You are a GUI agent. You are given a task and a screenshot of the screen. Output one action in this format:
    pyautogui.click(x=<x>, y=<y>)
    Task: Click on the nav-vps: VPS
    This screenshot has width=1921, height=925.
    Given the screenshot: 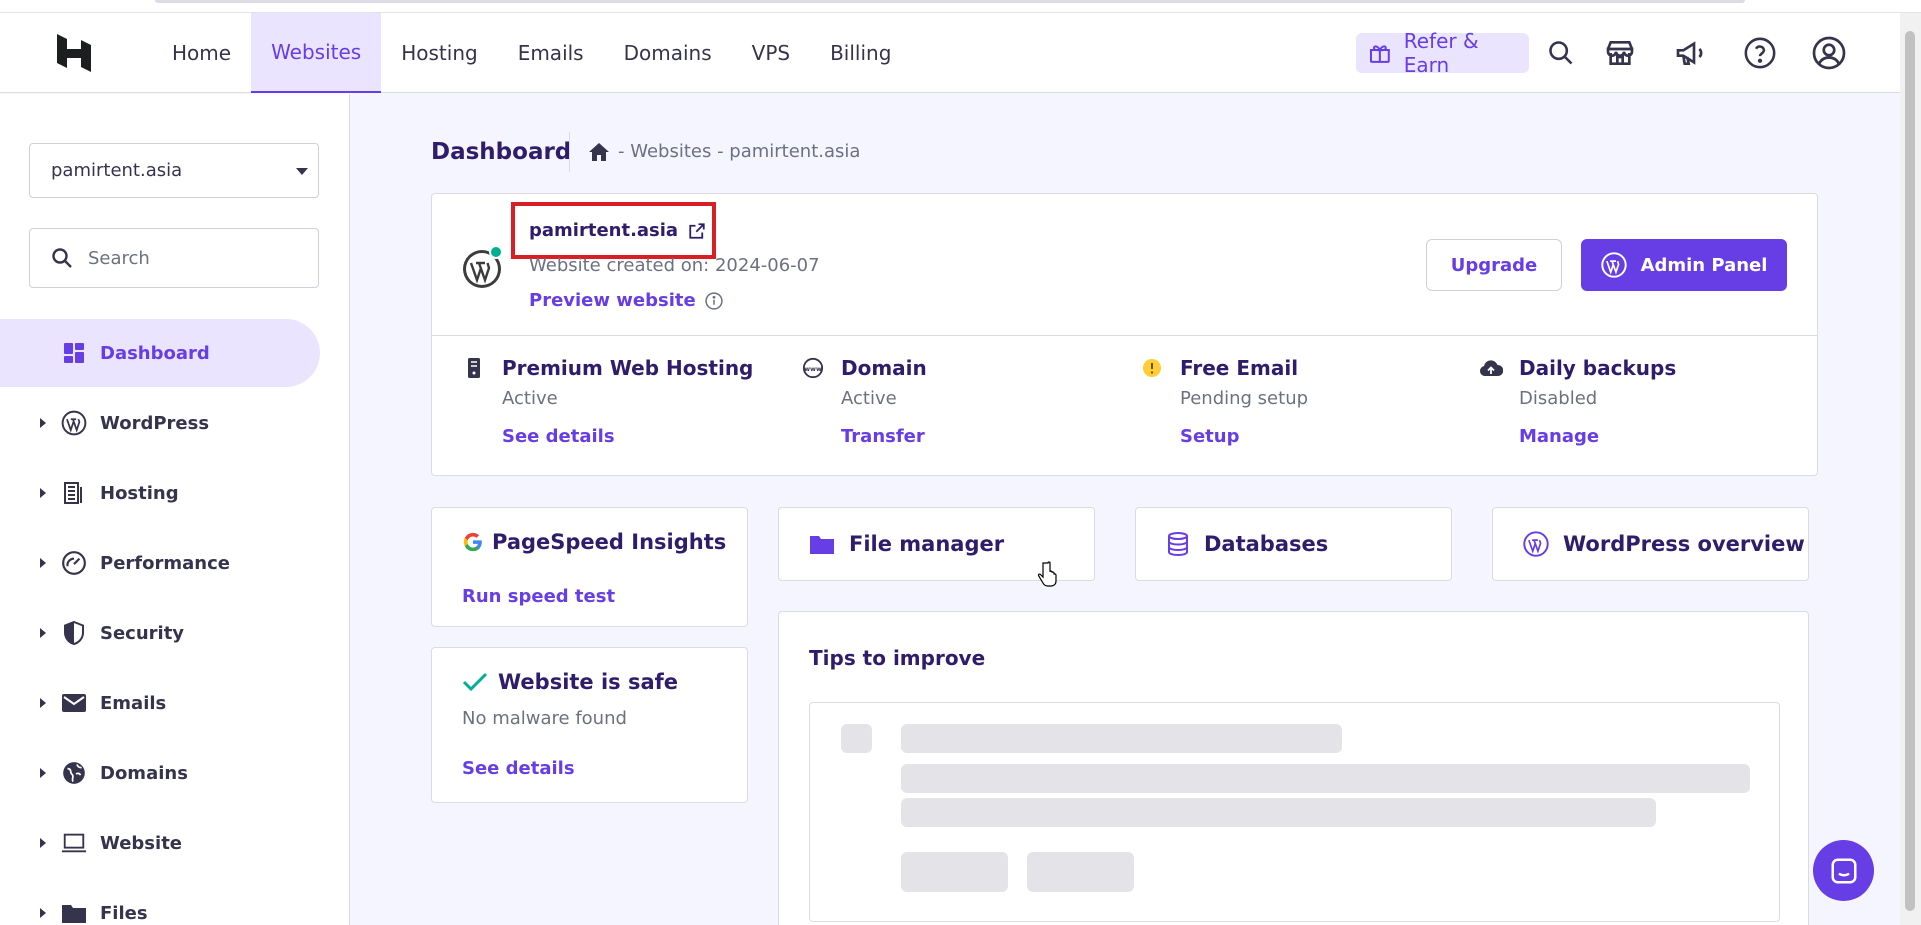 What is the action you would take?
    pyautogui.click(x=771, y=53)
    